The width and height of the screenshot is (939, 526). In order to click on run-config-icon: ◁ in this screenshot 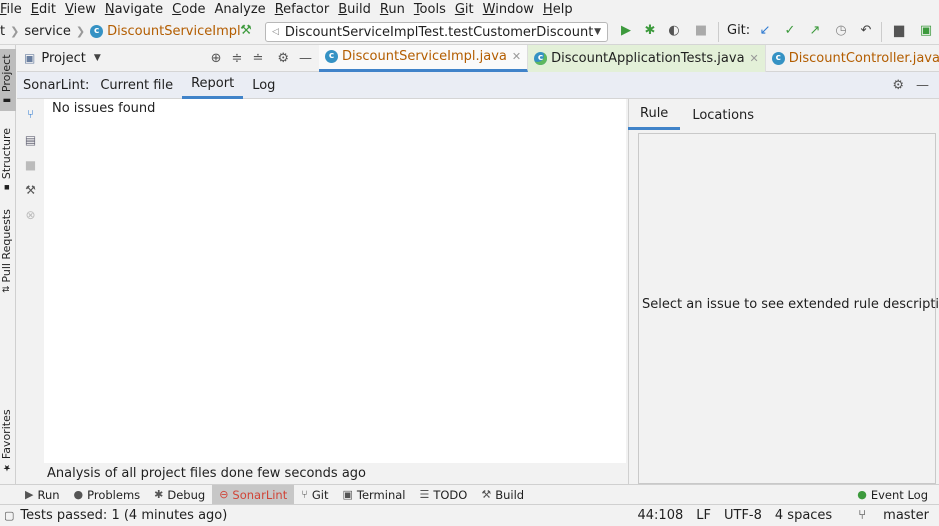, I will do `click(275, 32)`.